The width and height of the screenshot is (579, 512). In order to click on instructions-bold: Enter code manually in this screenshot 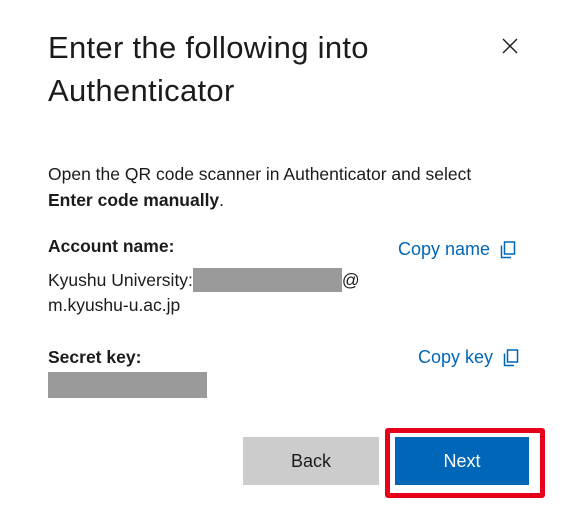, I will do `click(134, 200)`.